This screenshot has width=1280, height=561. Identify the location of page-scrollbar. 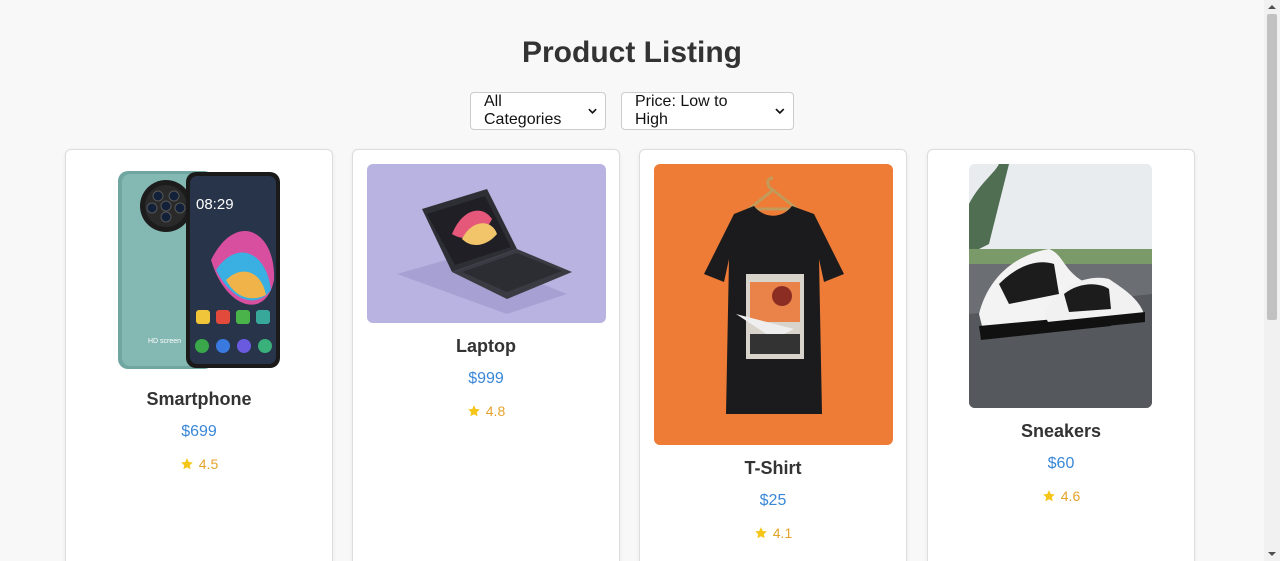
(1272, 280).